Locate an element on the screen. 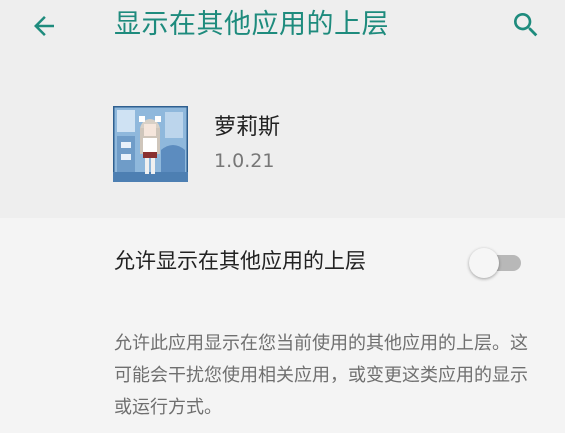 Image resolution: width=565 pixels, height=433 pixels. permission-switch is located at coordinates (496, 262).